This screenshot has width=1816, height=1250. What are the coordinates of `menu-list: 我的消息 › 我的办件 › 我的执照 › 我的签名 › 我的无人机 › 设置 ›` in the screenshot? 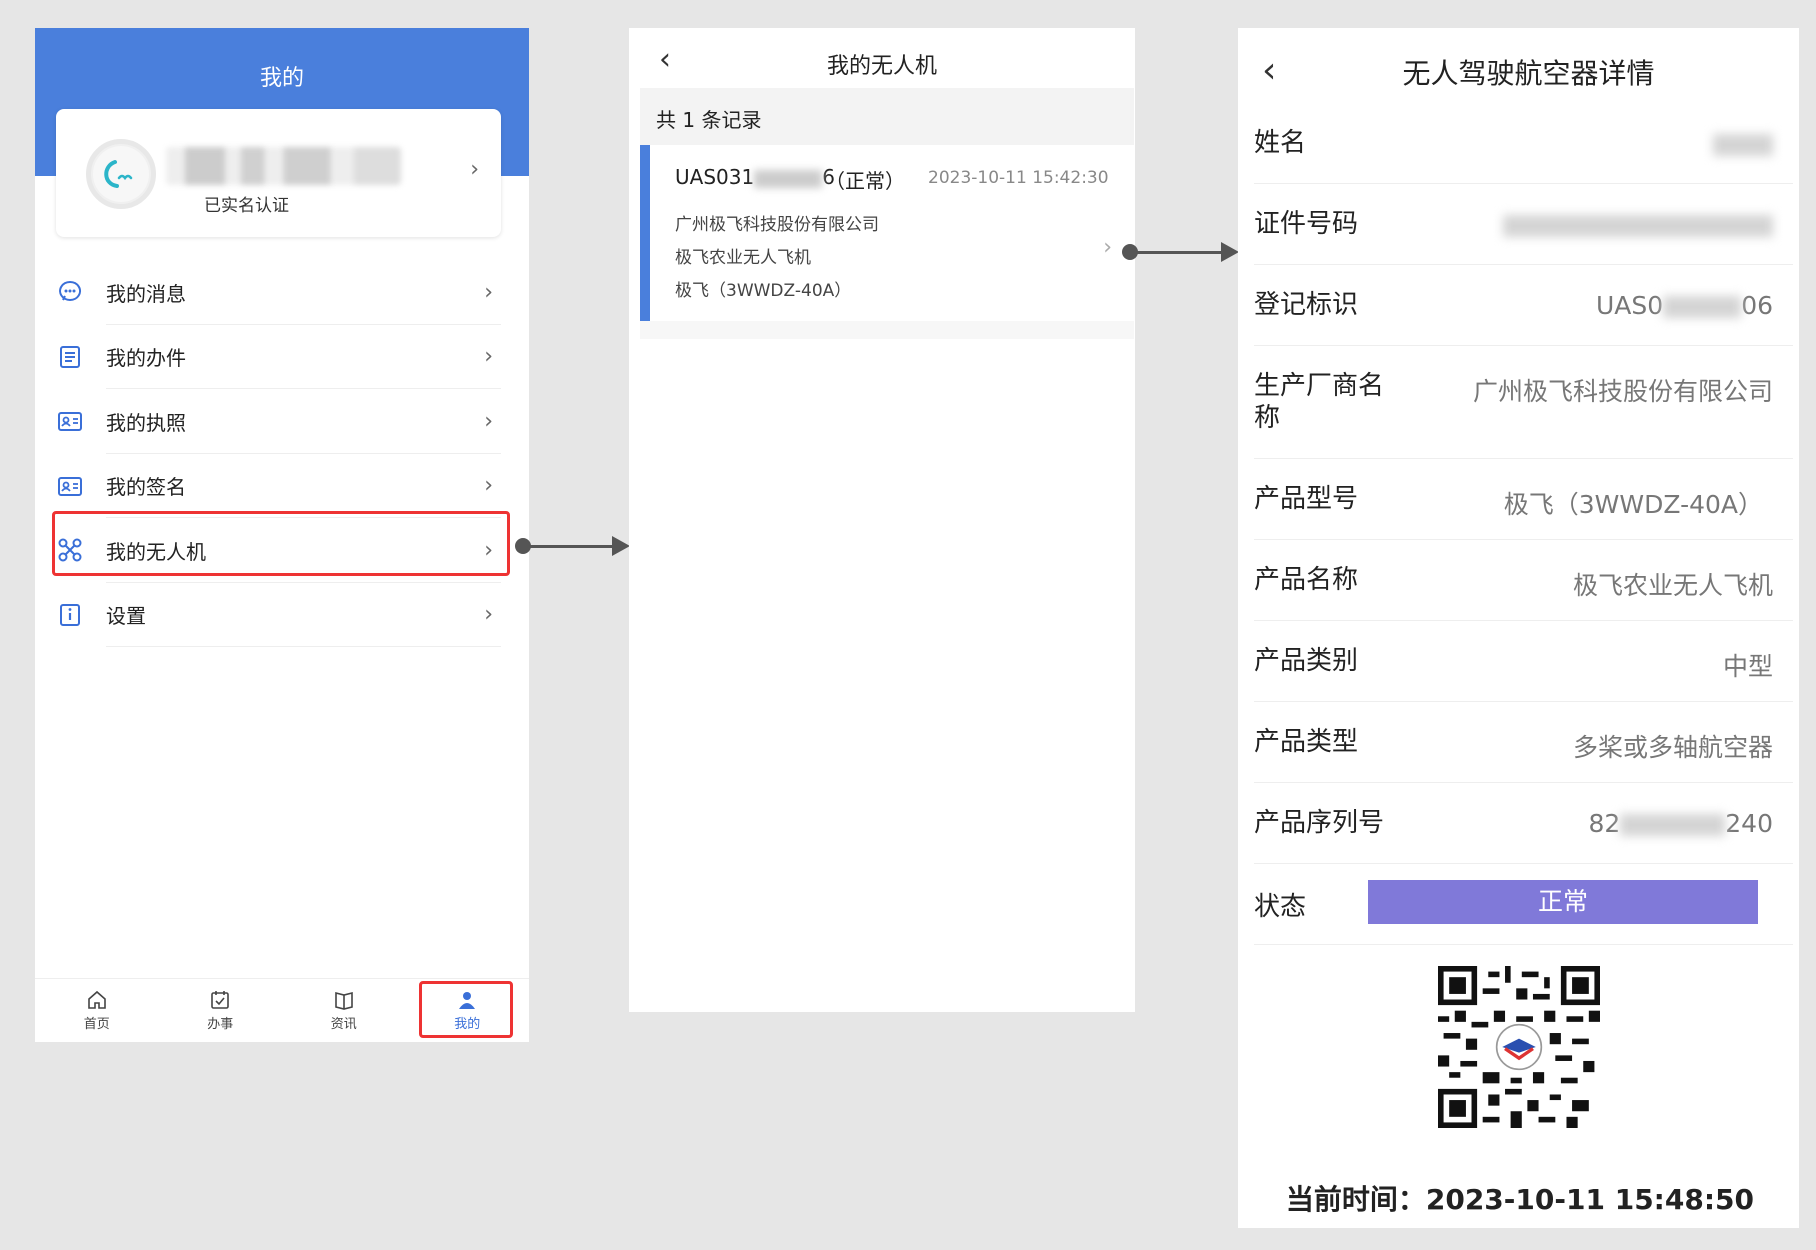 It's located at (278, 453).